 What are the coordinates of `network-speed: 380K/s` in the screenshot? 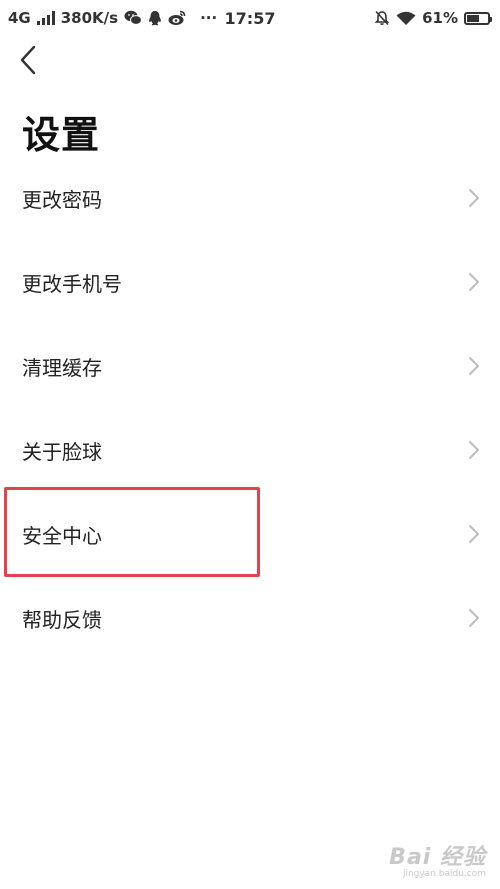 It's located at (89, 18).